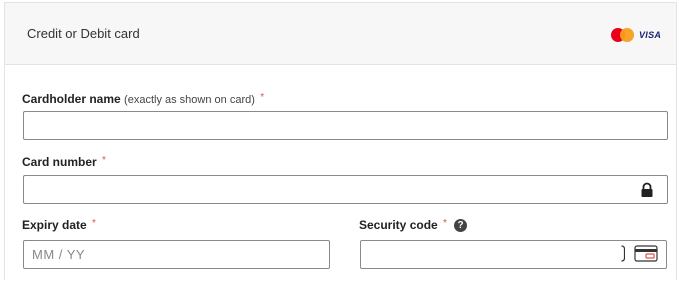 This screenshot has width=679, height=282. I want to click on card-cvv-icon, so click(646, 253).